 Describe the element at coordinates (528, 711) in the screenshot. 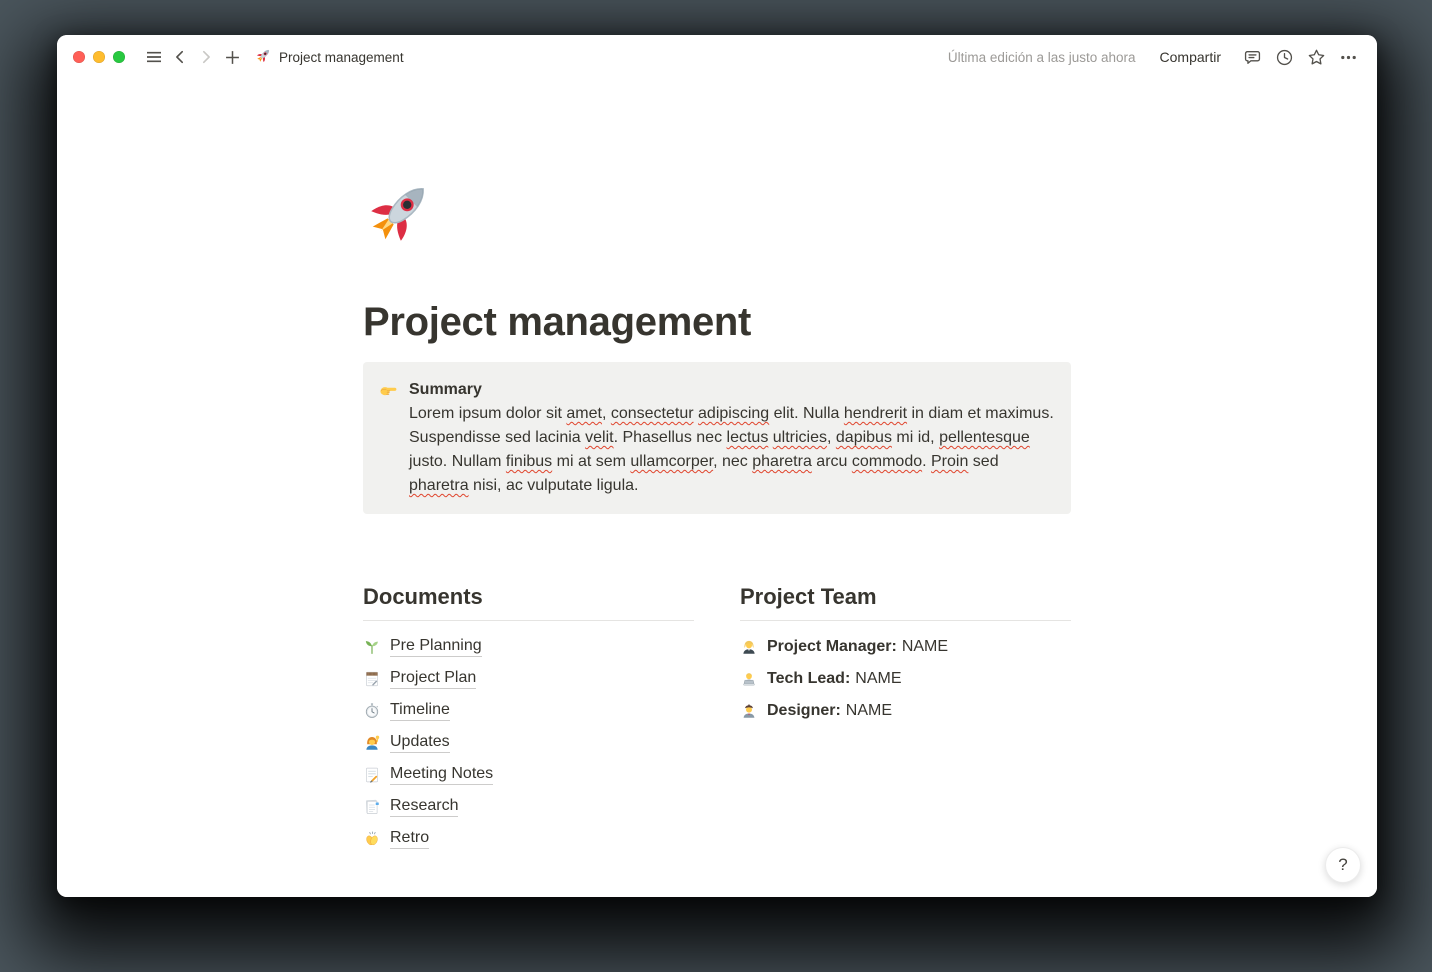

I see `doc-link-timeline: Timeline` at that location.